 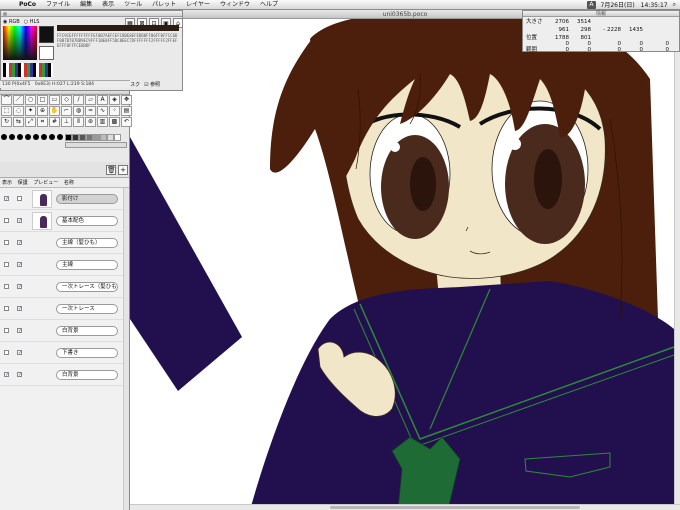 I want to click on layer-row: ✓ 一次トレース, so click(x=64, y=309).